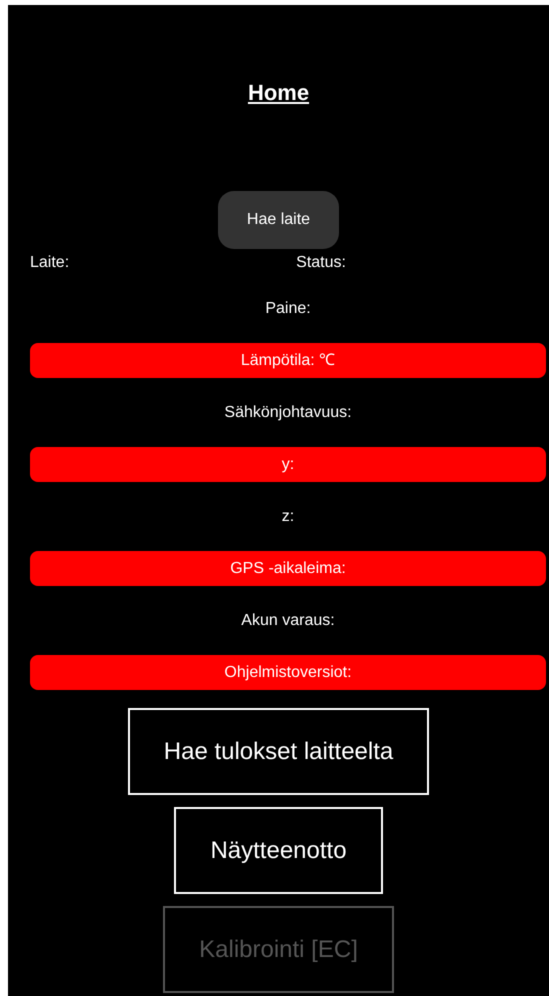  What do you see at coordinates (279, 93) in the screenshot?
I see `page-title: Home` at bounding box center [279, 93].